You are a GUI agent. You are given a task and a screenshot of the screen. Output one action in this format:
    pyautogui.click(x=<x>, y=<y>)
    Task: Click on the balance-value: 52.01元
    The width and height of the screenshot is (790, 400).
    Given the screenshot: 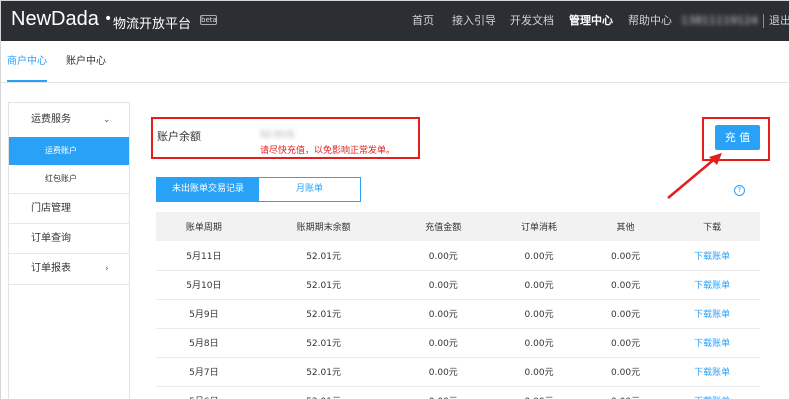 What is the action you would take?
    pyautogui.click(x=277, y=135)
    